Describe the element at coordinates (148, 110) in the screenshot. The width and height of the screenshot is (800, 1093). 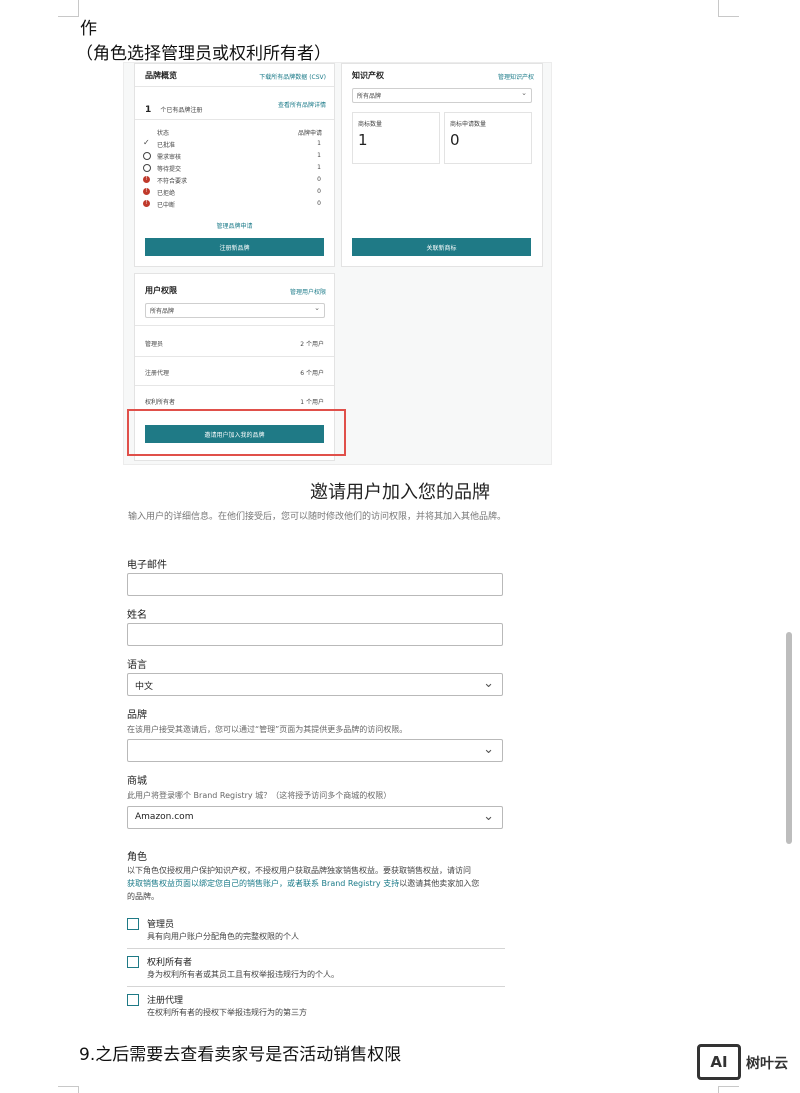
I see `brand-count: 1` at that location.